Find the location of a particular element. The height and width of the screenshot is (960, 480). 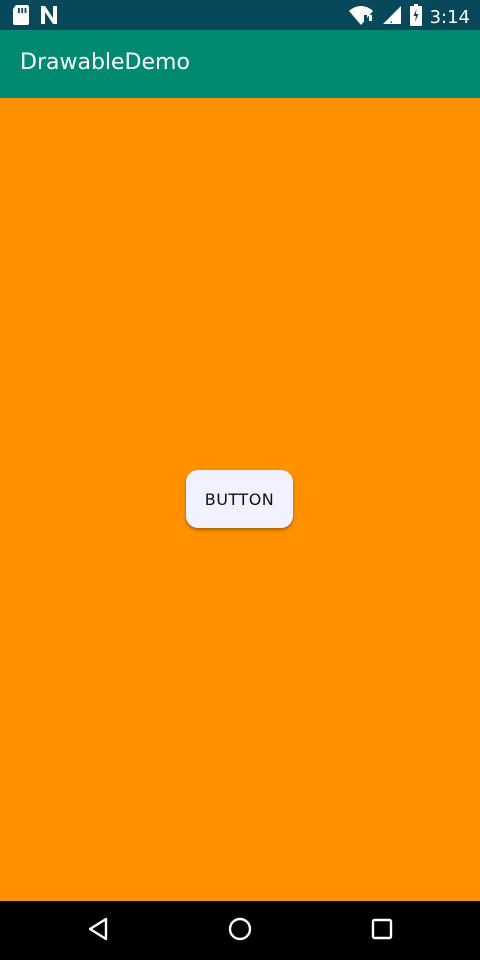

recents-button is located at coordinates (382, 931).